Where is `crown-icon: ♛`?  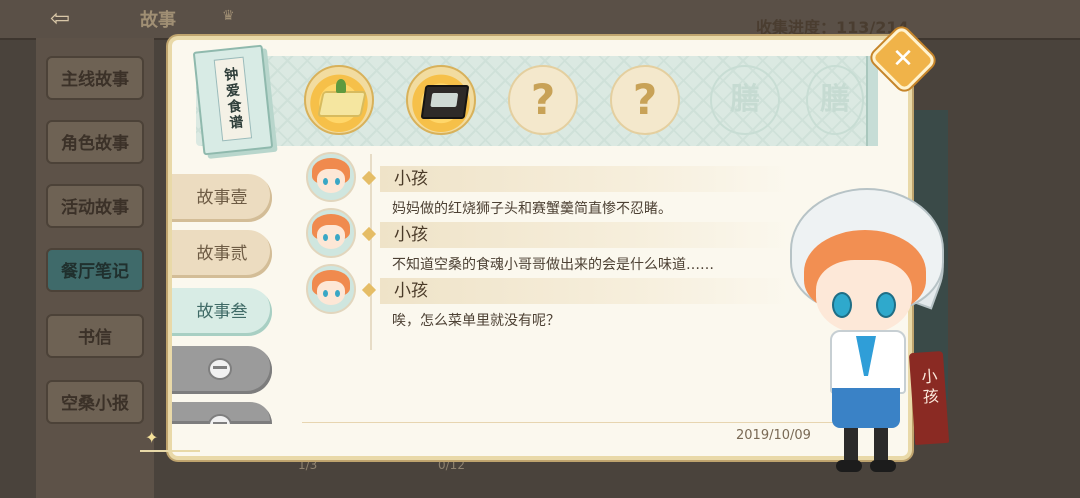 crown-icon: ♛ is located at coordinates (228, 16).